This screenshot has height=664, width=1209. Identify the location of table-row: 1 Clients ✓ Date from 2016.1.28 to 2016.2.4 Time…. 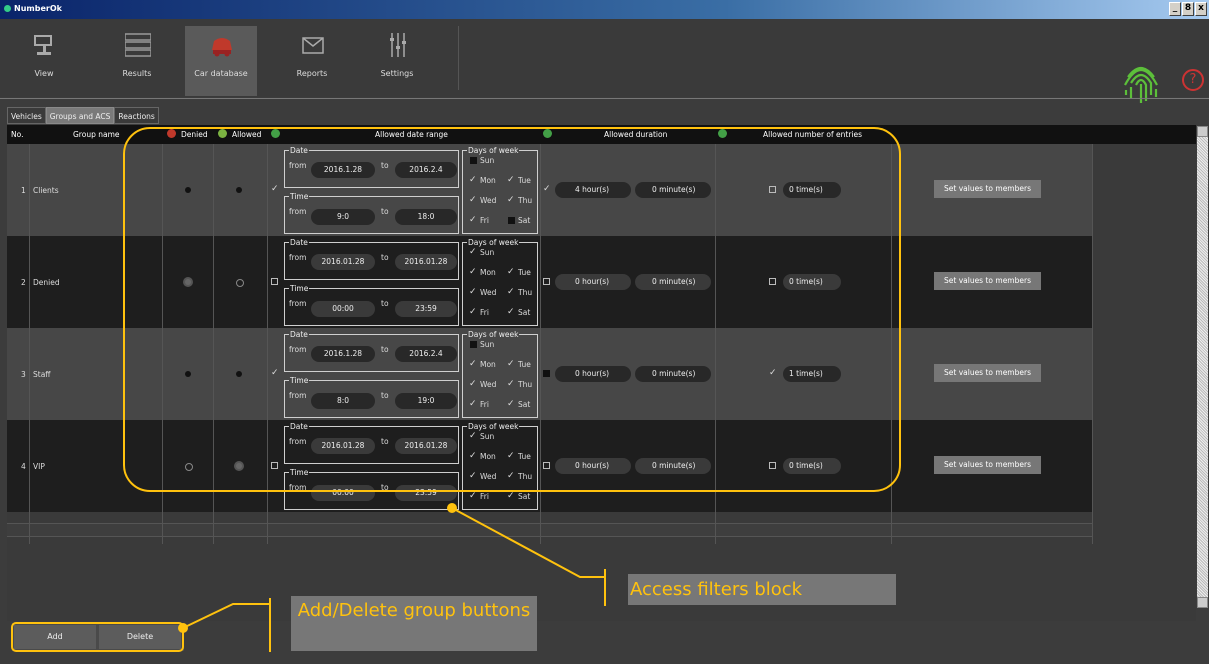
(549, 190).